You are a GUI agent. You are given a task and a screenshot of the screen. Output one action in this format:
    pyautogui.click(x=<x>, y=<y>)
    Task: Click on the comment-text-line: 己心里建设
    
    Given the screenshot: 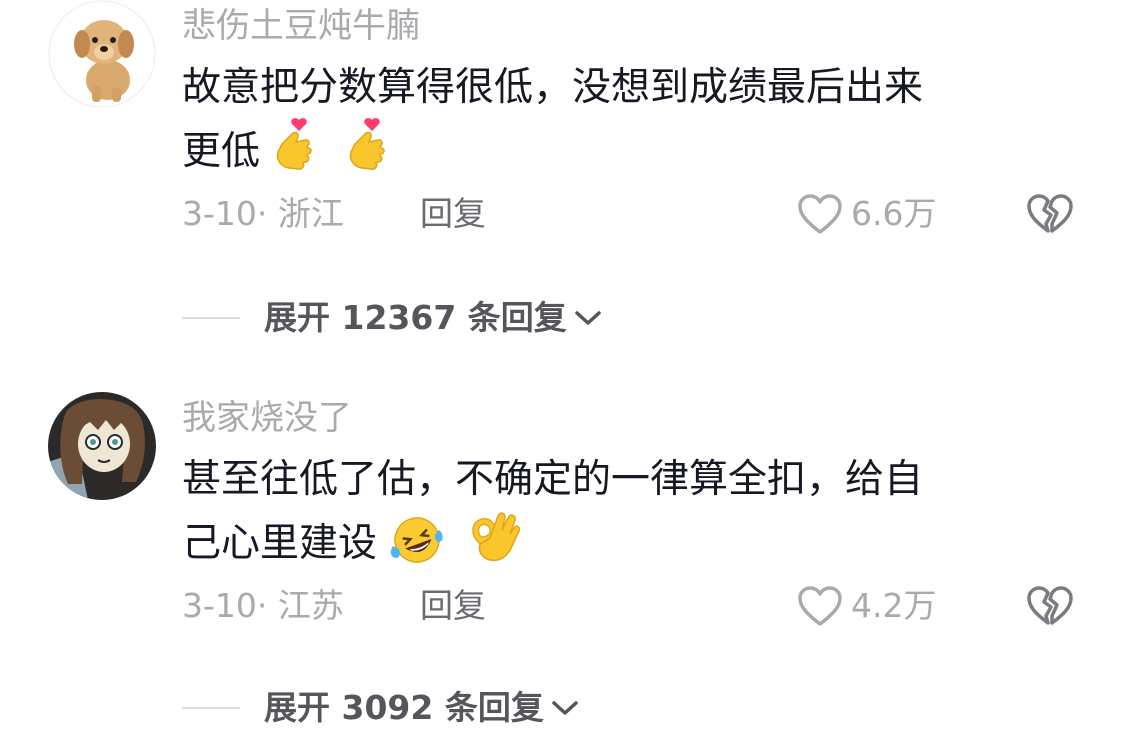 What is the action you would take?
    pyautogui.click(x=280, y=543)
    